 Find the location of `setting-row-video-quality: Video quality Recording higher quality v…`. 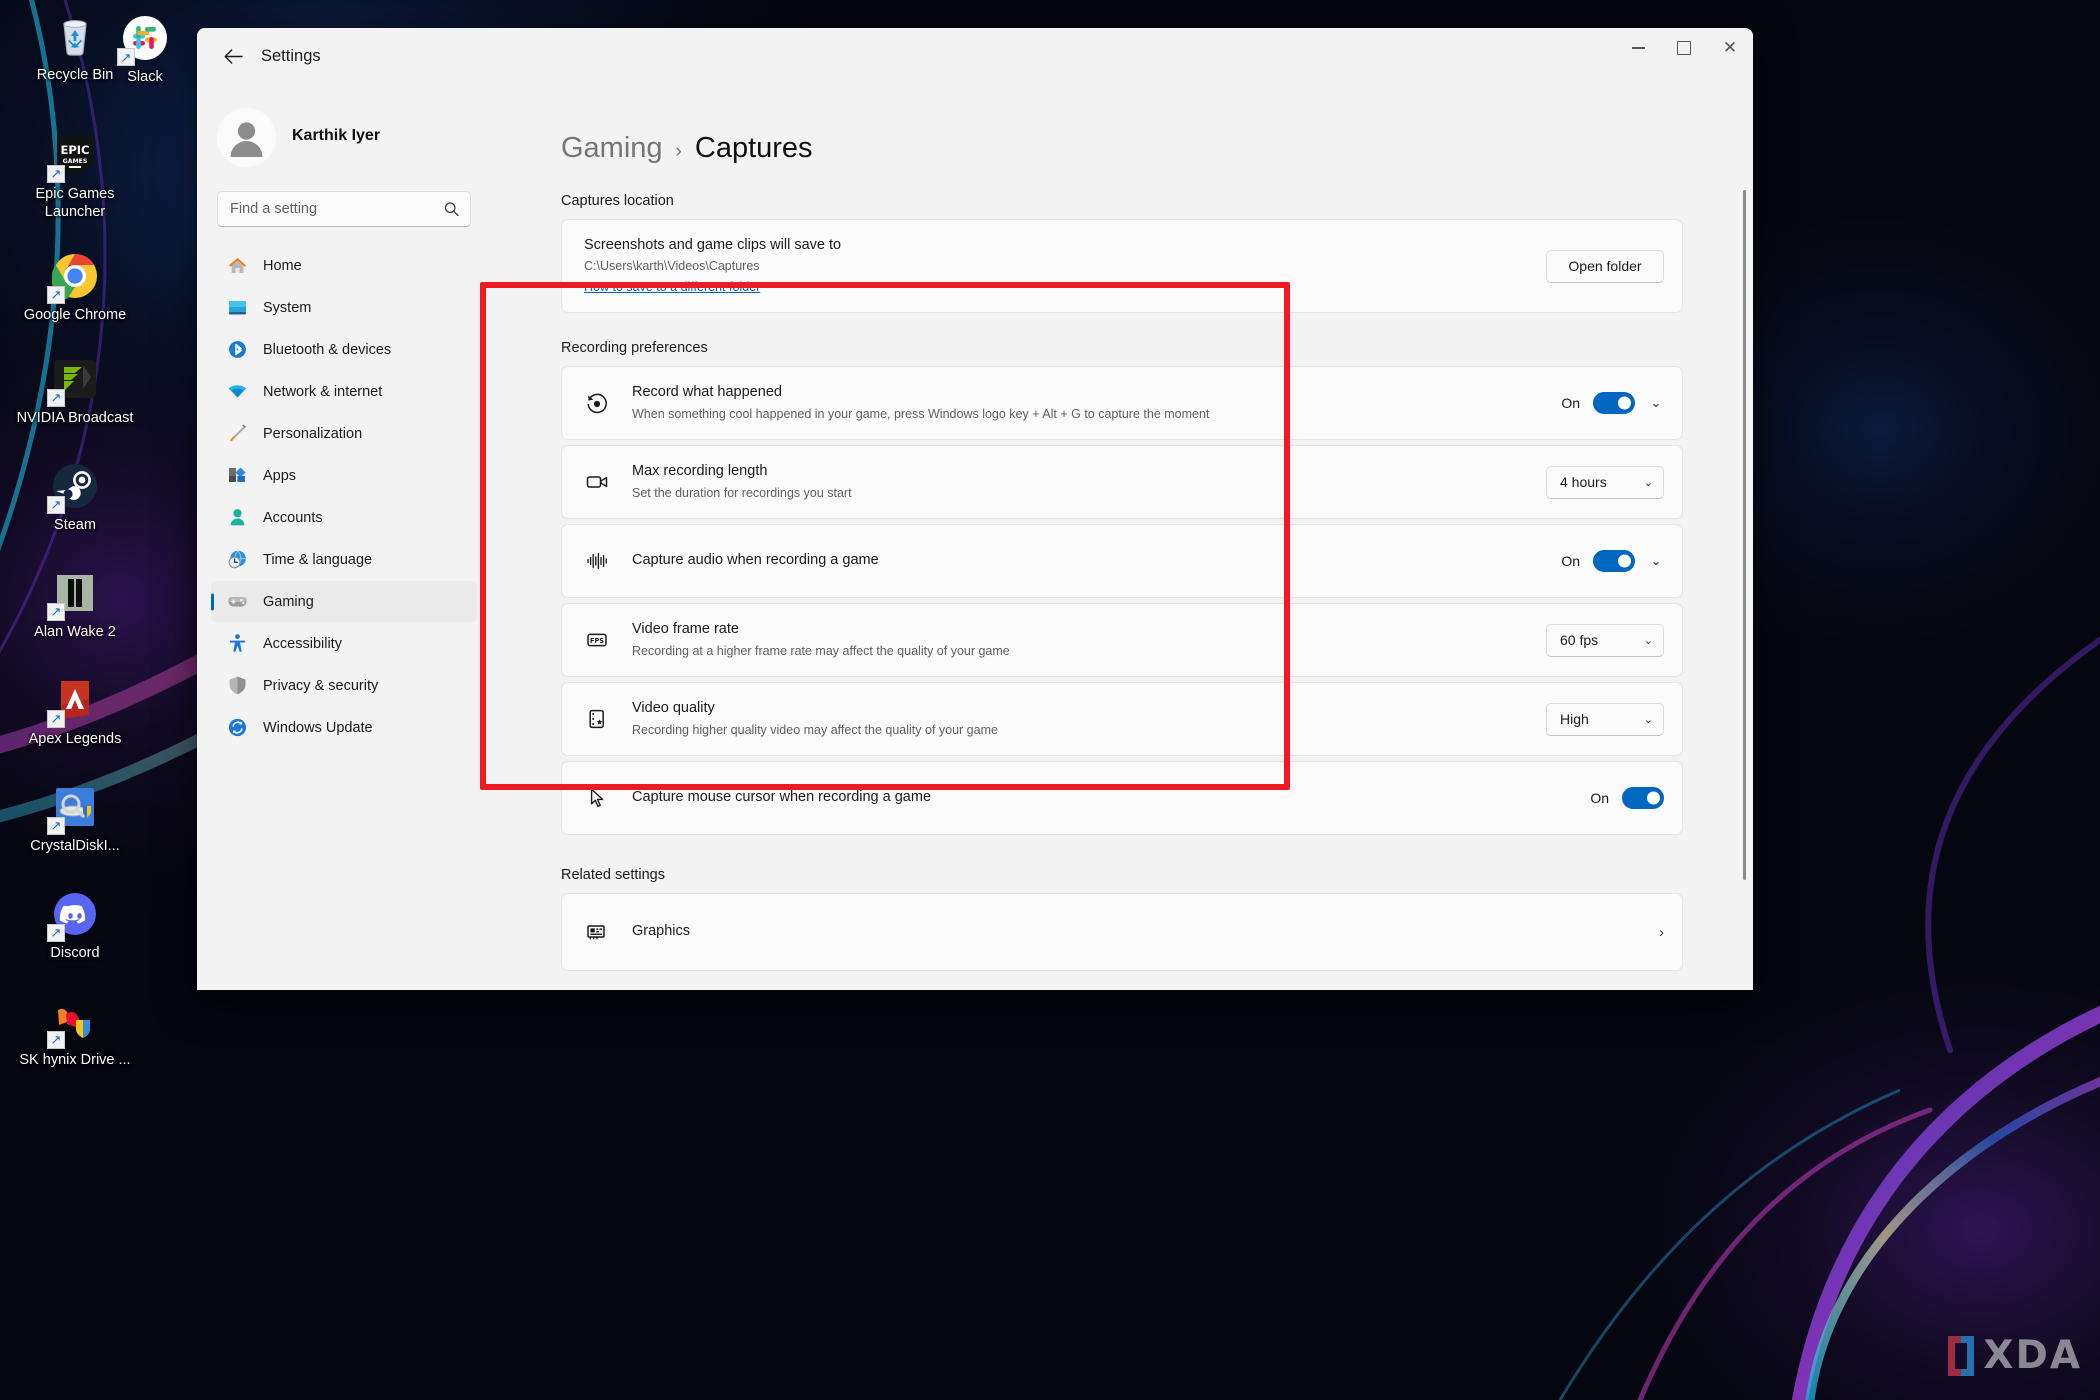

setting-row-video-quality: Video quality Recording higher quality v… is located at coordinates (1122, 719).